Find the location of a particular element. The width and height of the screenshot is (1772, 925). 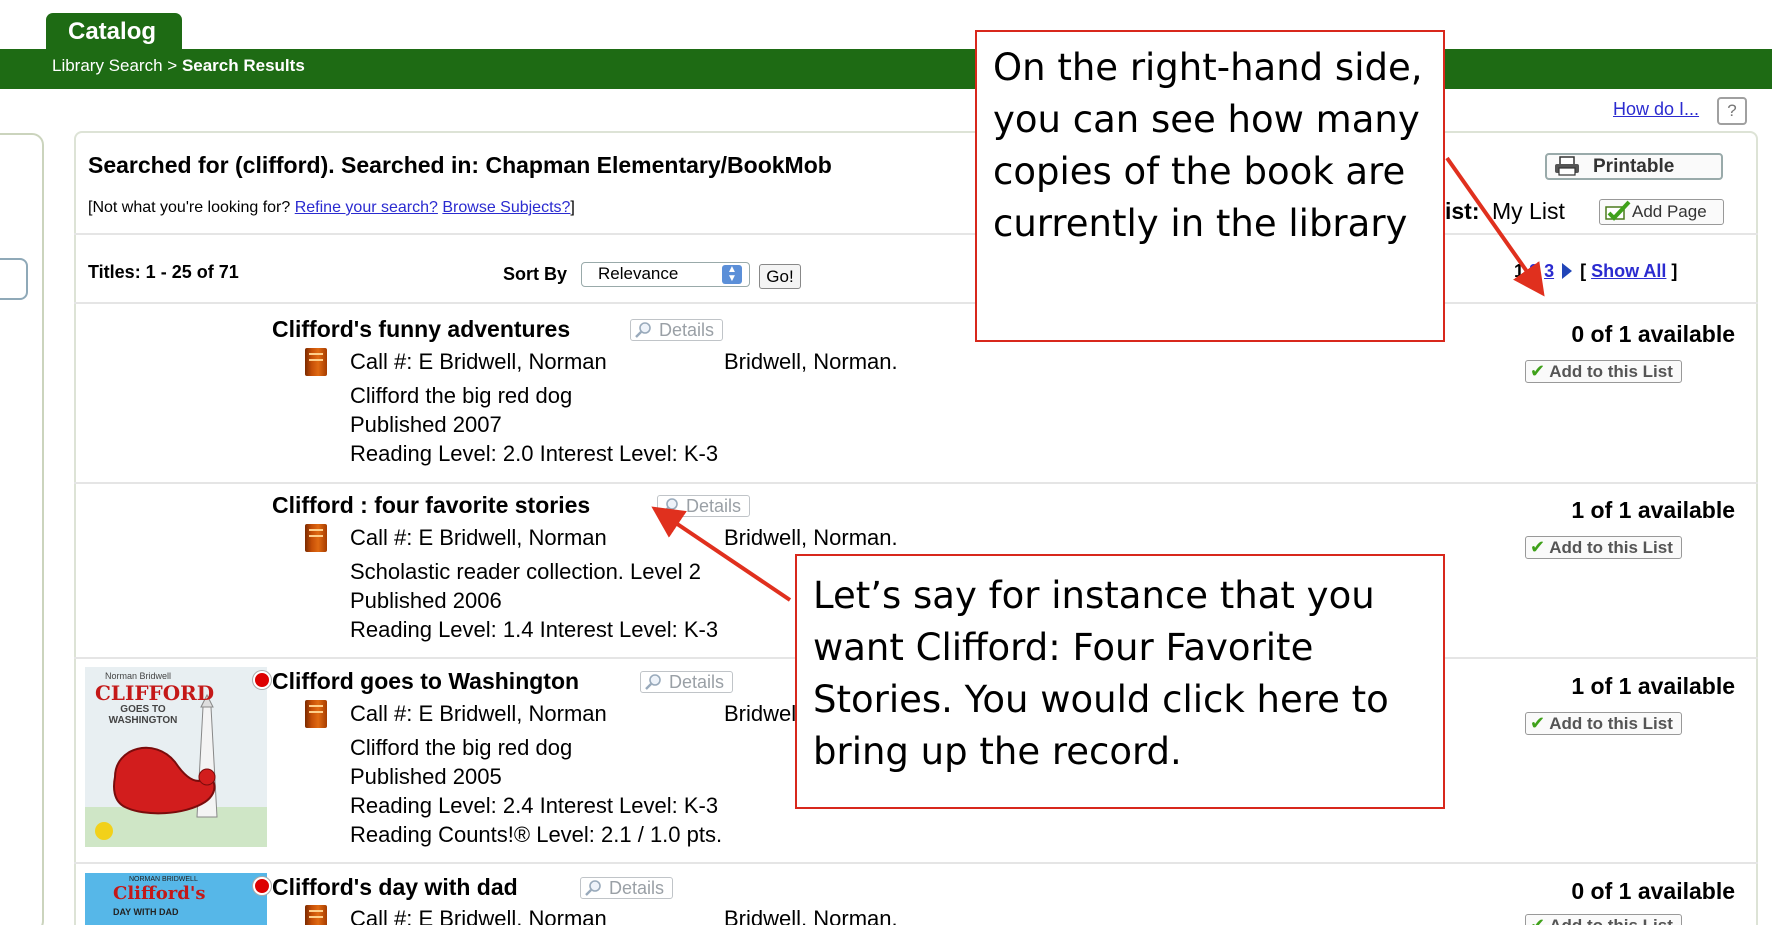

arrow-to-availability is located at coordinates (1495, 226).